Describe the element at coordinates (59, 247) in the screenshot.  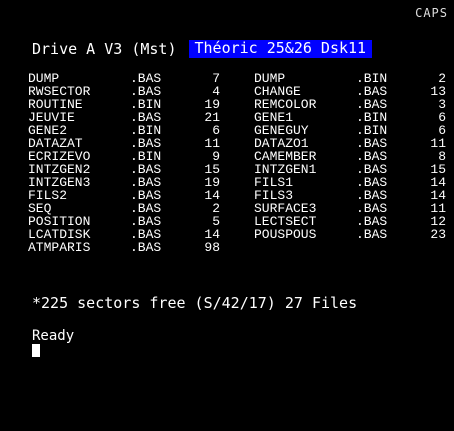
I see `file-name: ATMPARIS` at that location.